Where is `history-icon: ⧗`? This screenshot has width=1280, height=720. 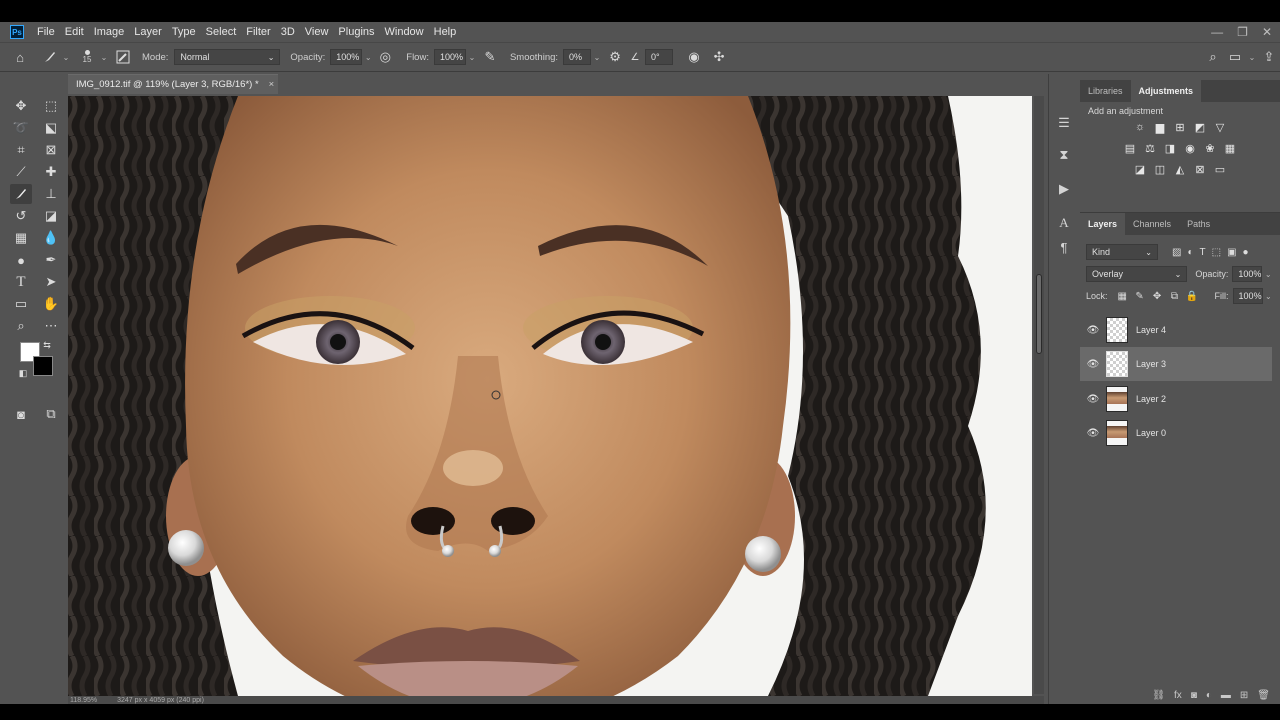
history-icon: ⧗ is located at coordinates (1064, 155).